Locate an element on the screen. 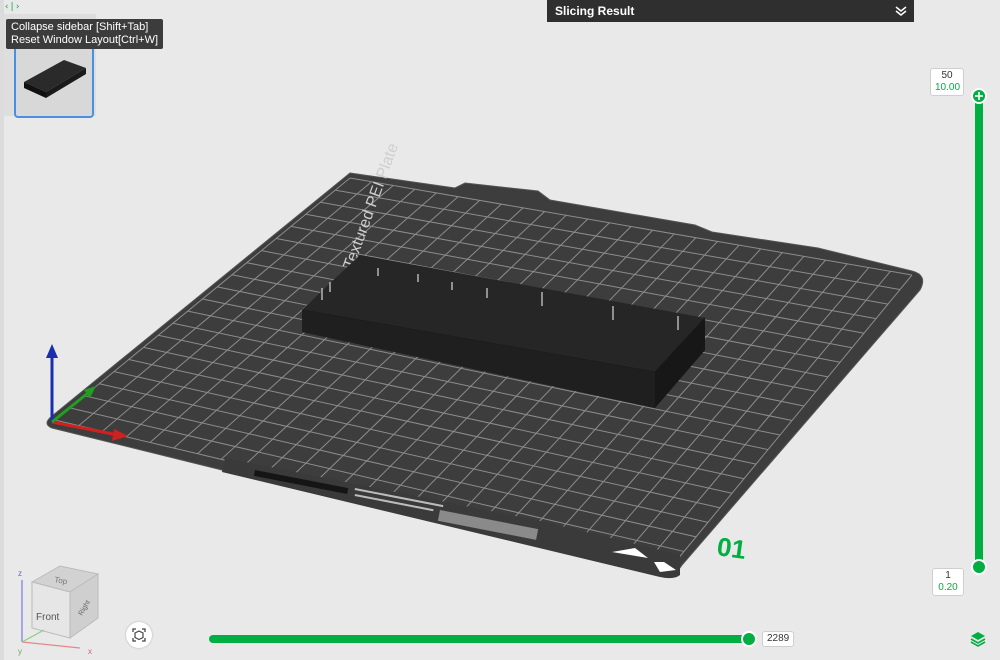 The height and width of the screenshot is (660, 1000). layer-slider-bottom-handle is located at coordinates (979, 567).